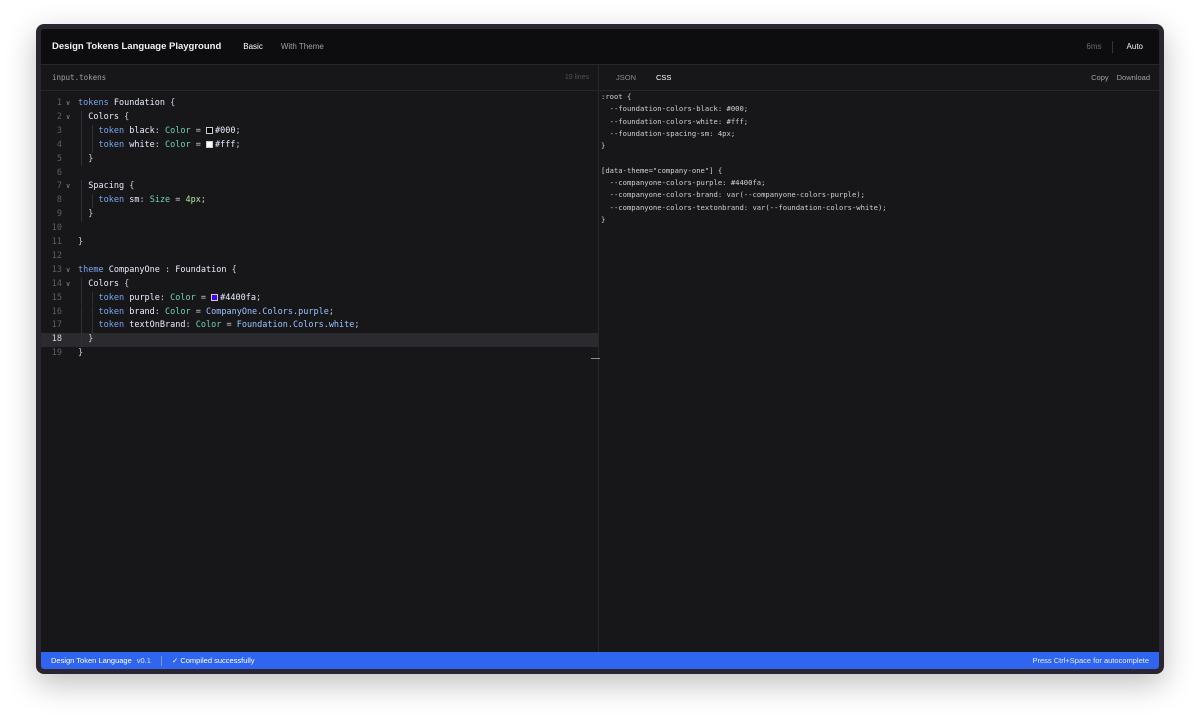 This screenshot has width=1200, height=721. I want to click on copy-button: Copy, so click(1100, 77).